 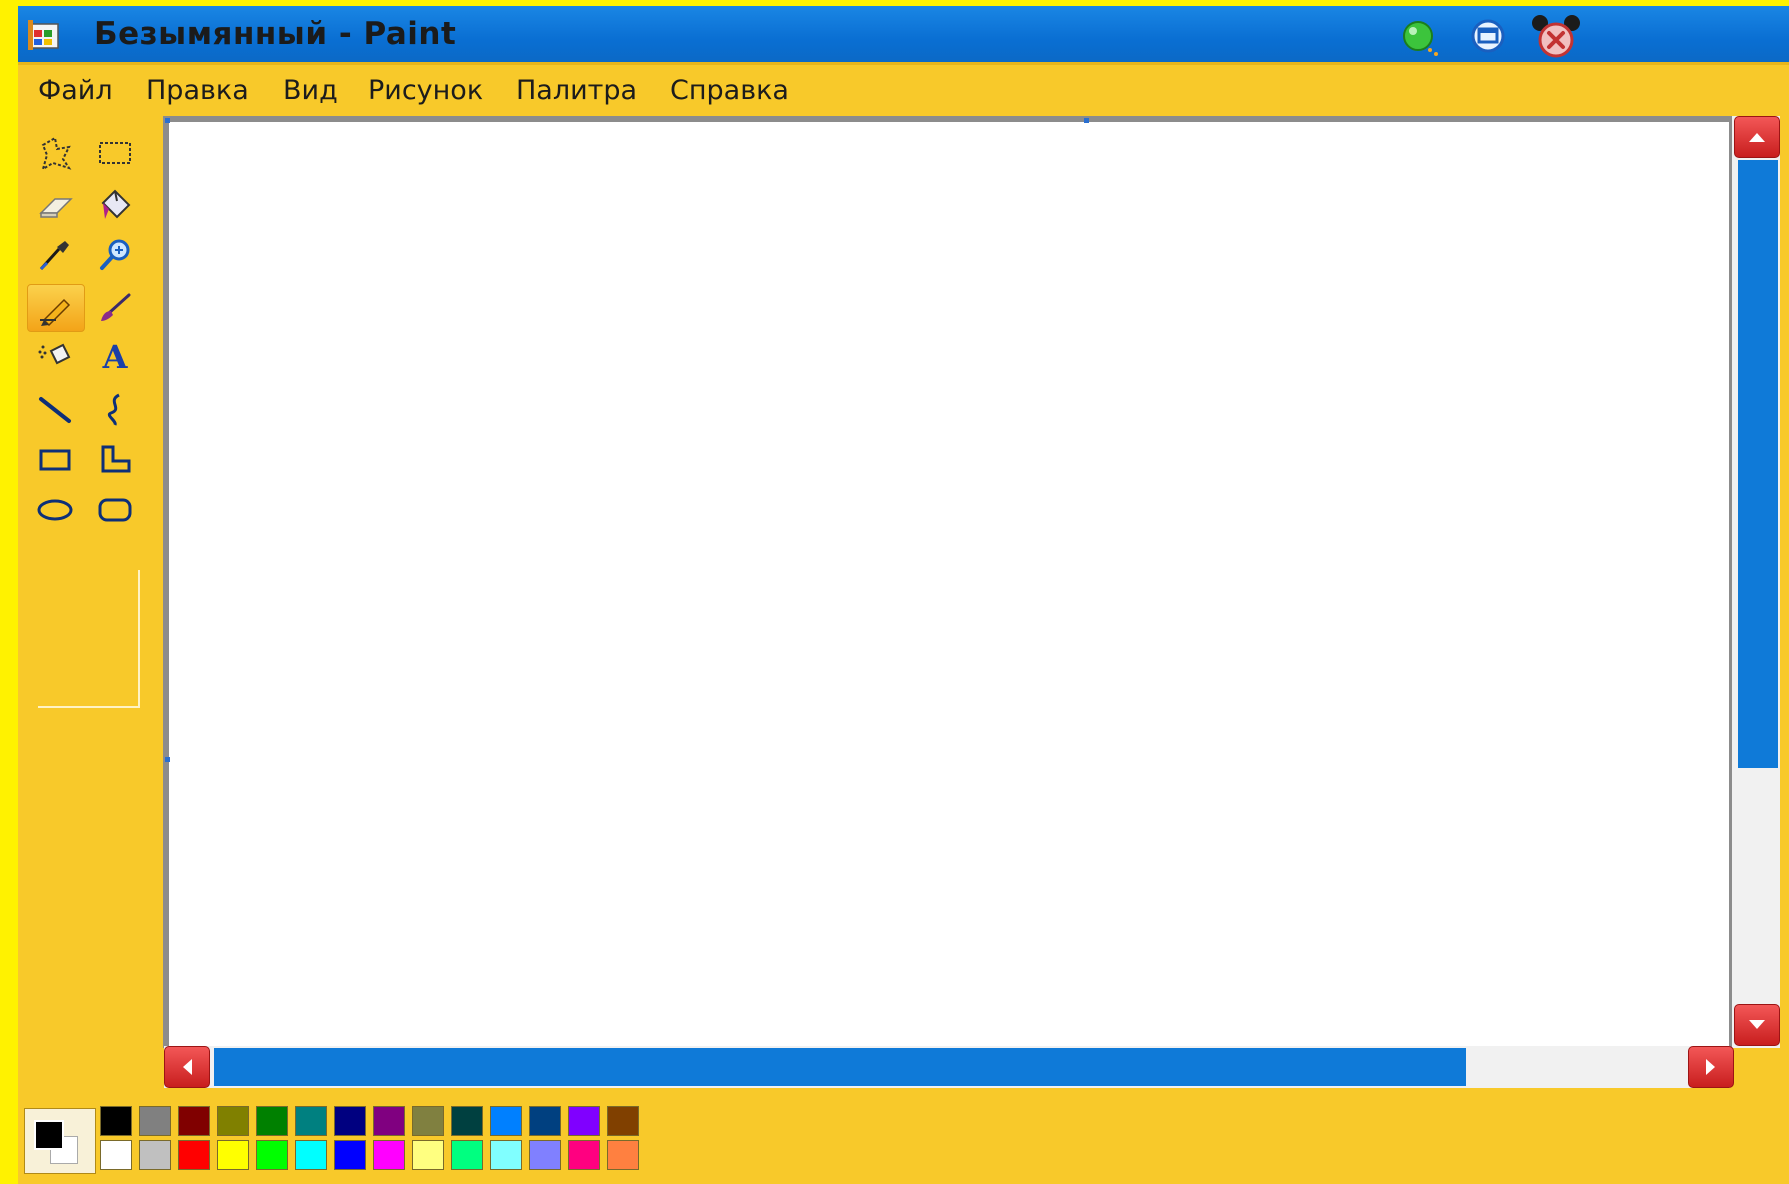 I want to click on arrow-up-icon, so click(x=1757, y=137).